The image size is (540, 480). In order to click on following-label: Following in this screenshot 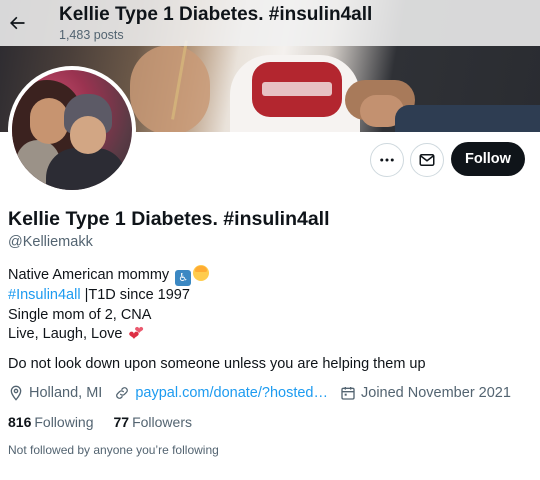, I will do `click(64, 422)`.